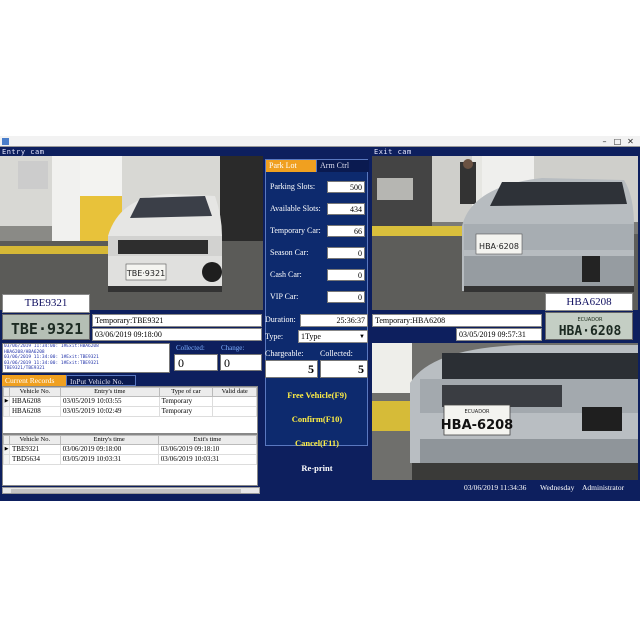  I want to click on svg-text: HBA·6208, so click(590, 331).